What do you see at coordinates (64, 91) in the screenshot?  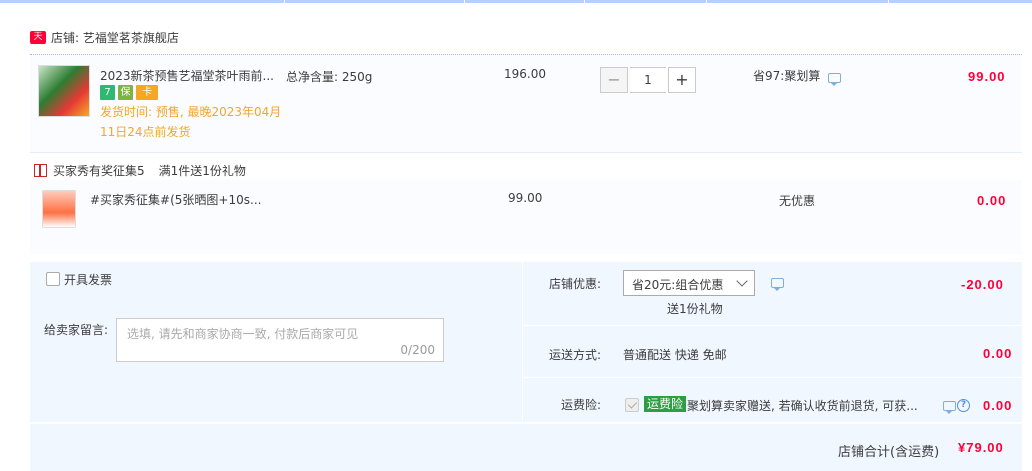 I see `product-thumbnail` at bounding box center [64, 91].